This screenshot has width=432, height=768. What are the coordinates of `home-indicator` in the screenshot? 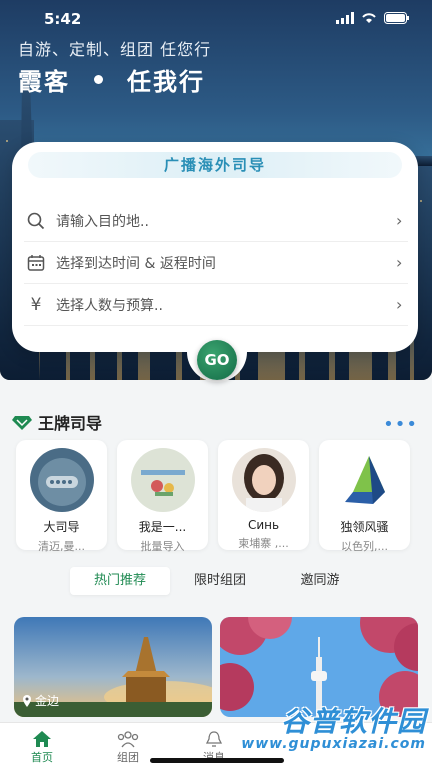 It's located at (217, 760).